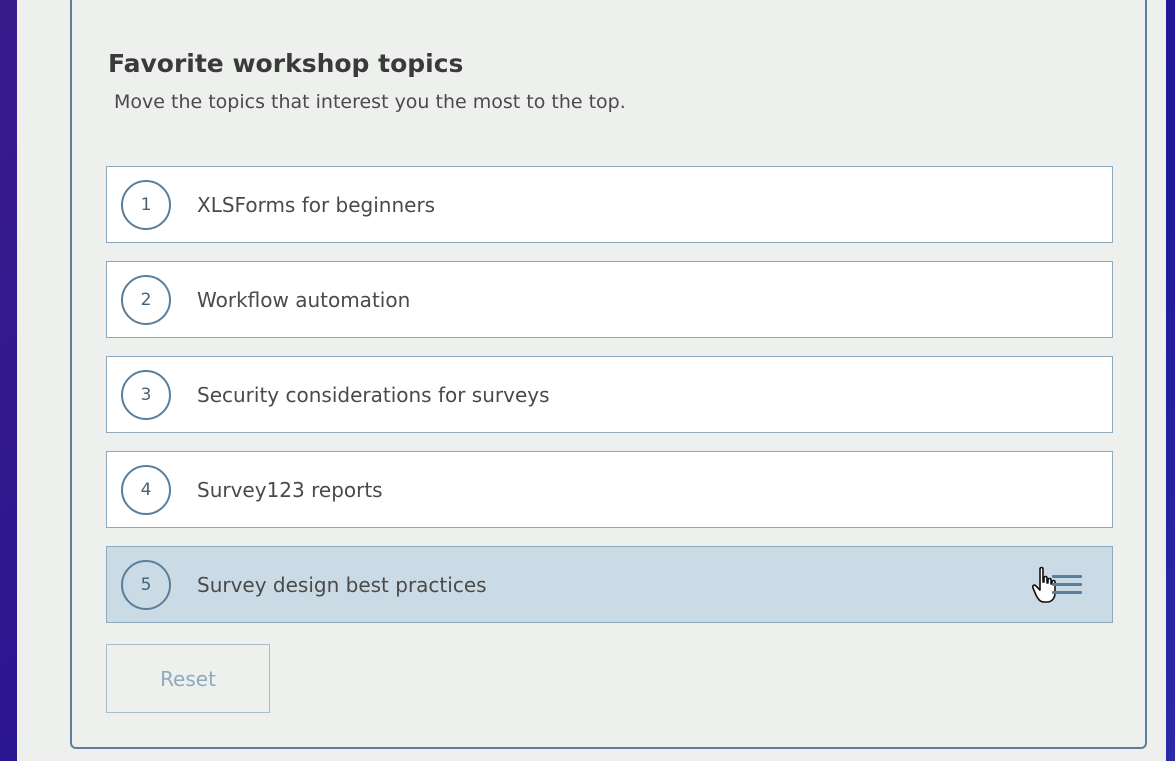 The image size is (1175, 761). Describe the element at coordinates (146, 394) in the screenshot. I see `rank-number-badge: 3` at that location.